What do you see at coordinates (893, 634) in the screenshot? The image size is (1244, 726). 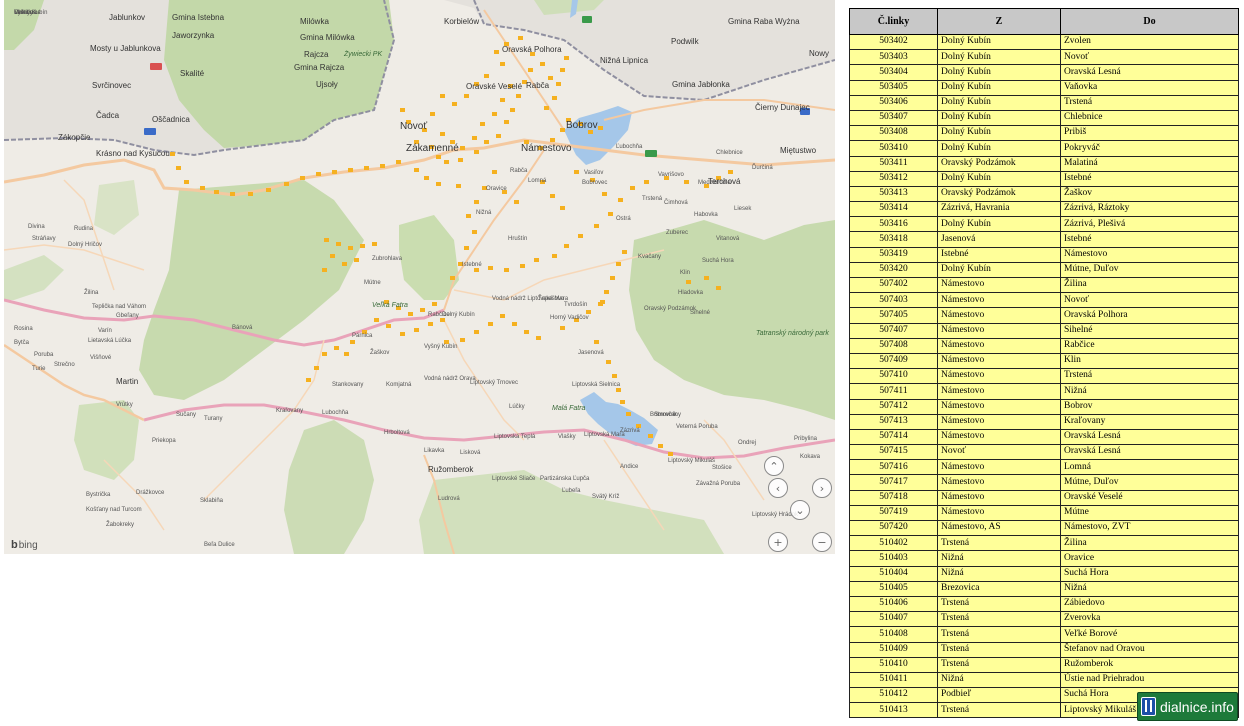 I see `line-number-cell: 510408` at bounding box center [893, 634].